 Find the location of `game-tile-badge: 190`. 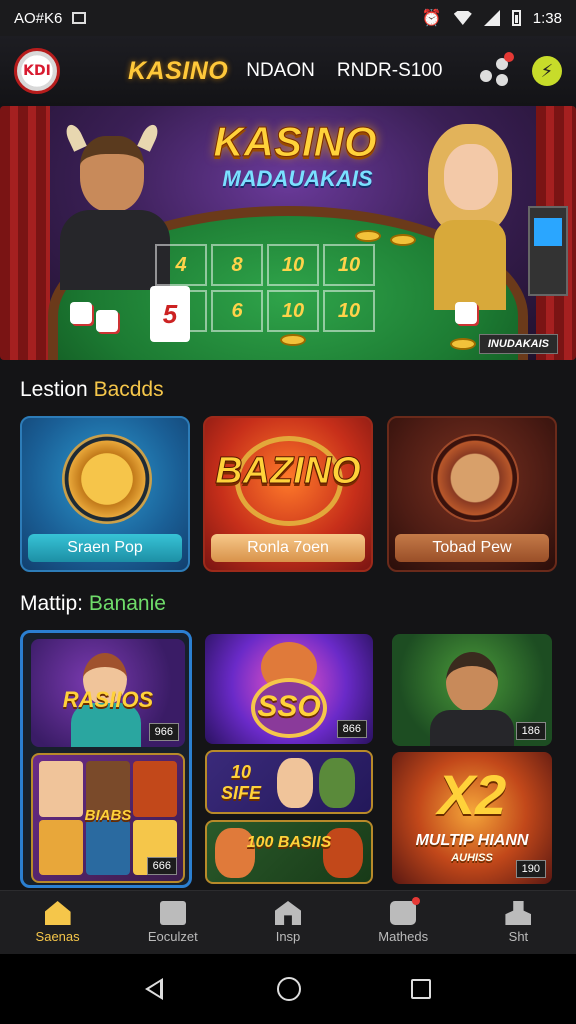

game-tile-badge: 190 is located at coordinates (530, 869).